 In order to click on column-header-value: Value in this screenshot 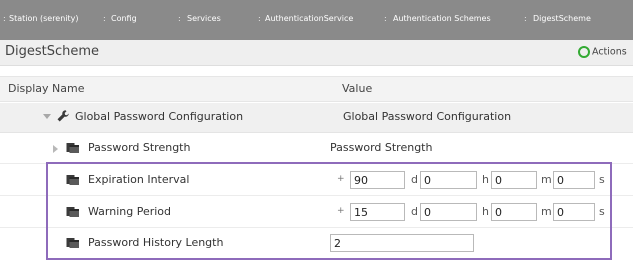, I will do `click(357, 88)`.